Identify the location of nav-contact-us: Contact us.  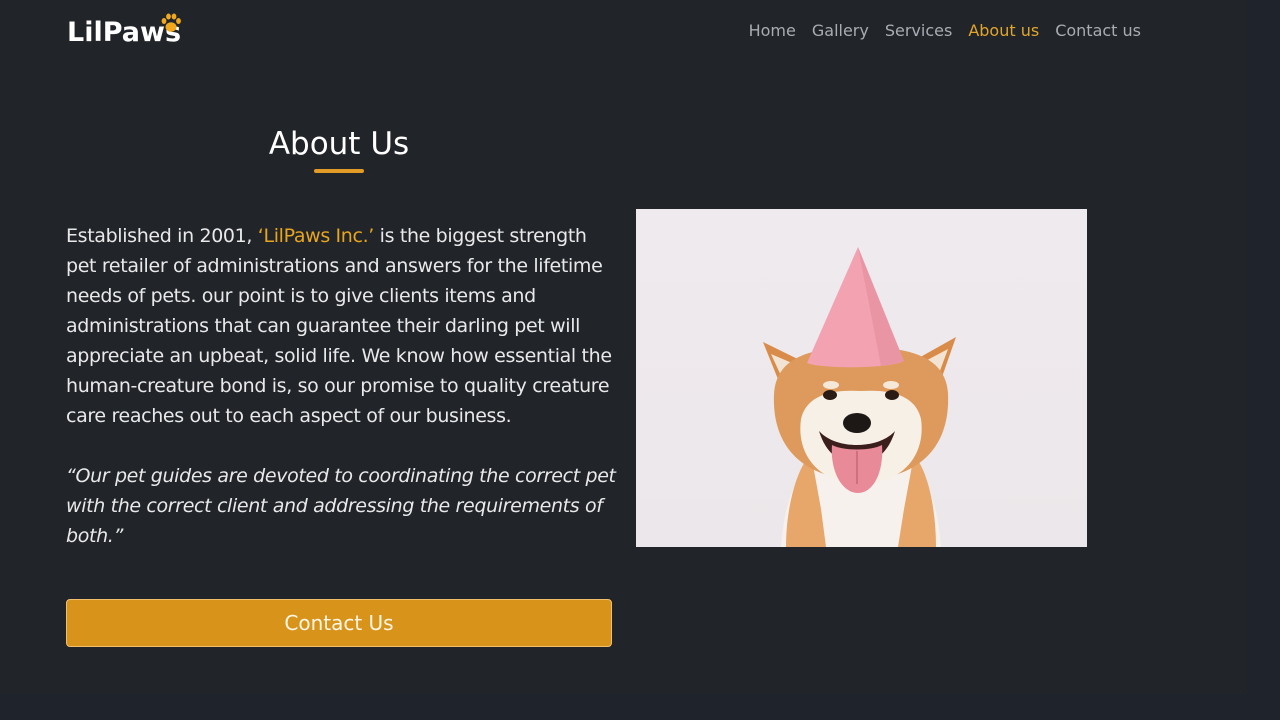
(1098, 31).